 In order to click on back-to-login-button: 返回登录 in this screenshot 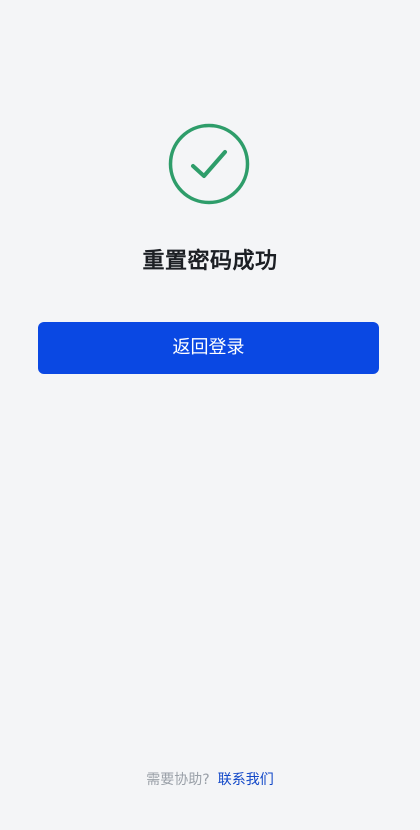, I will do `click(208, 348)`.